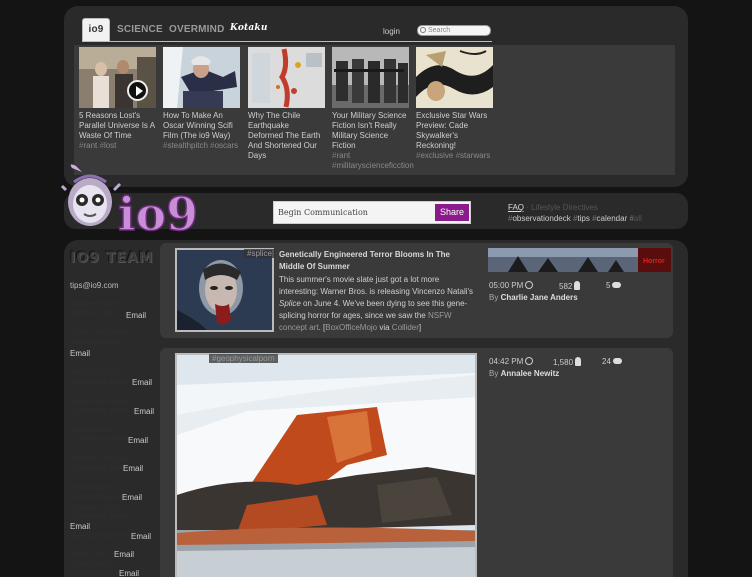 The image size is (752, 577). I want to click on story-tags: #stealthpitch #oscars, so click(201, 146).